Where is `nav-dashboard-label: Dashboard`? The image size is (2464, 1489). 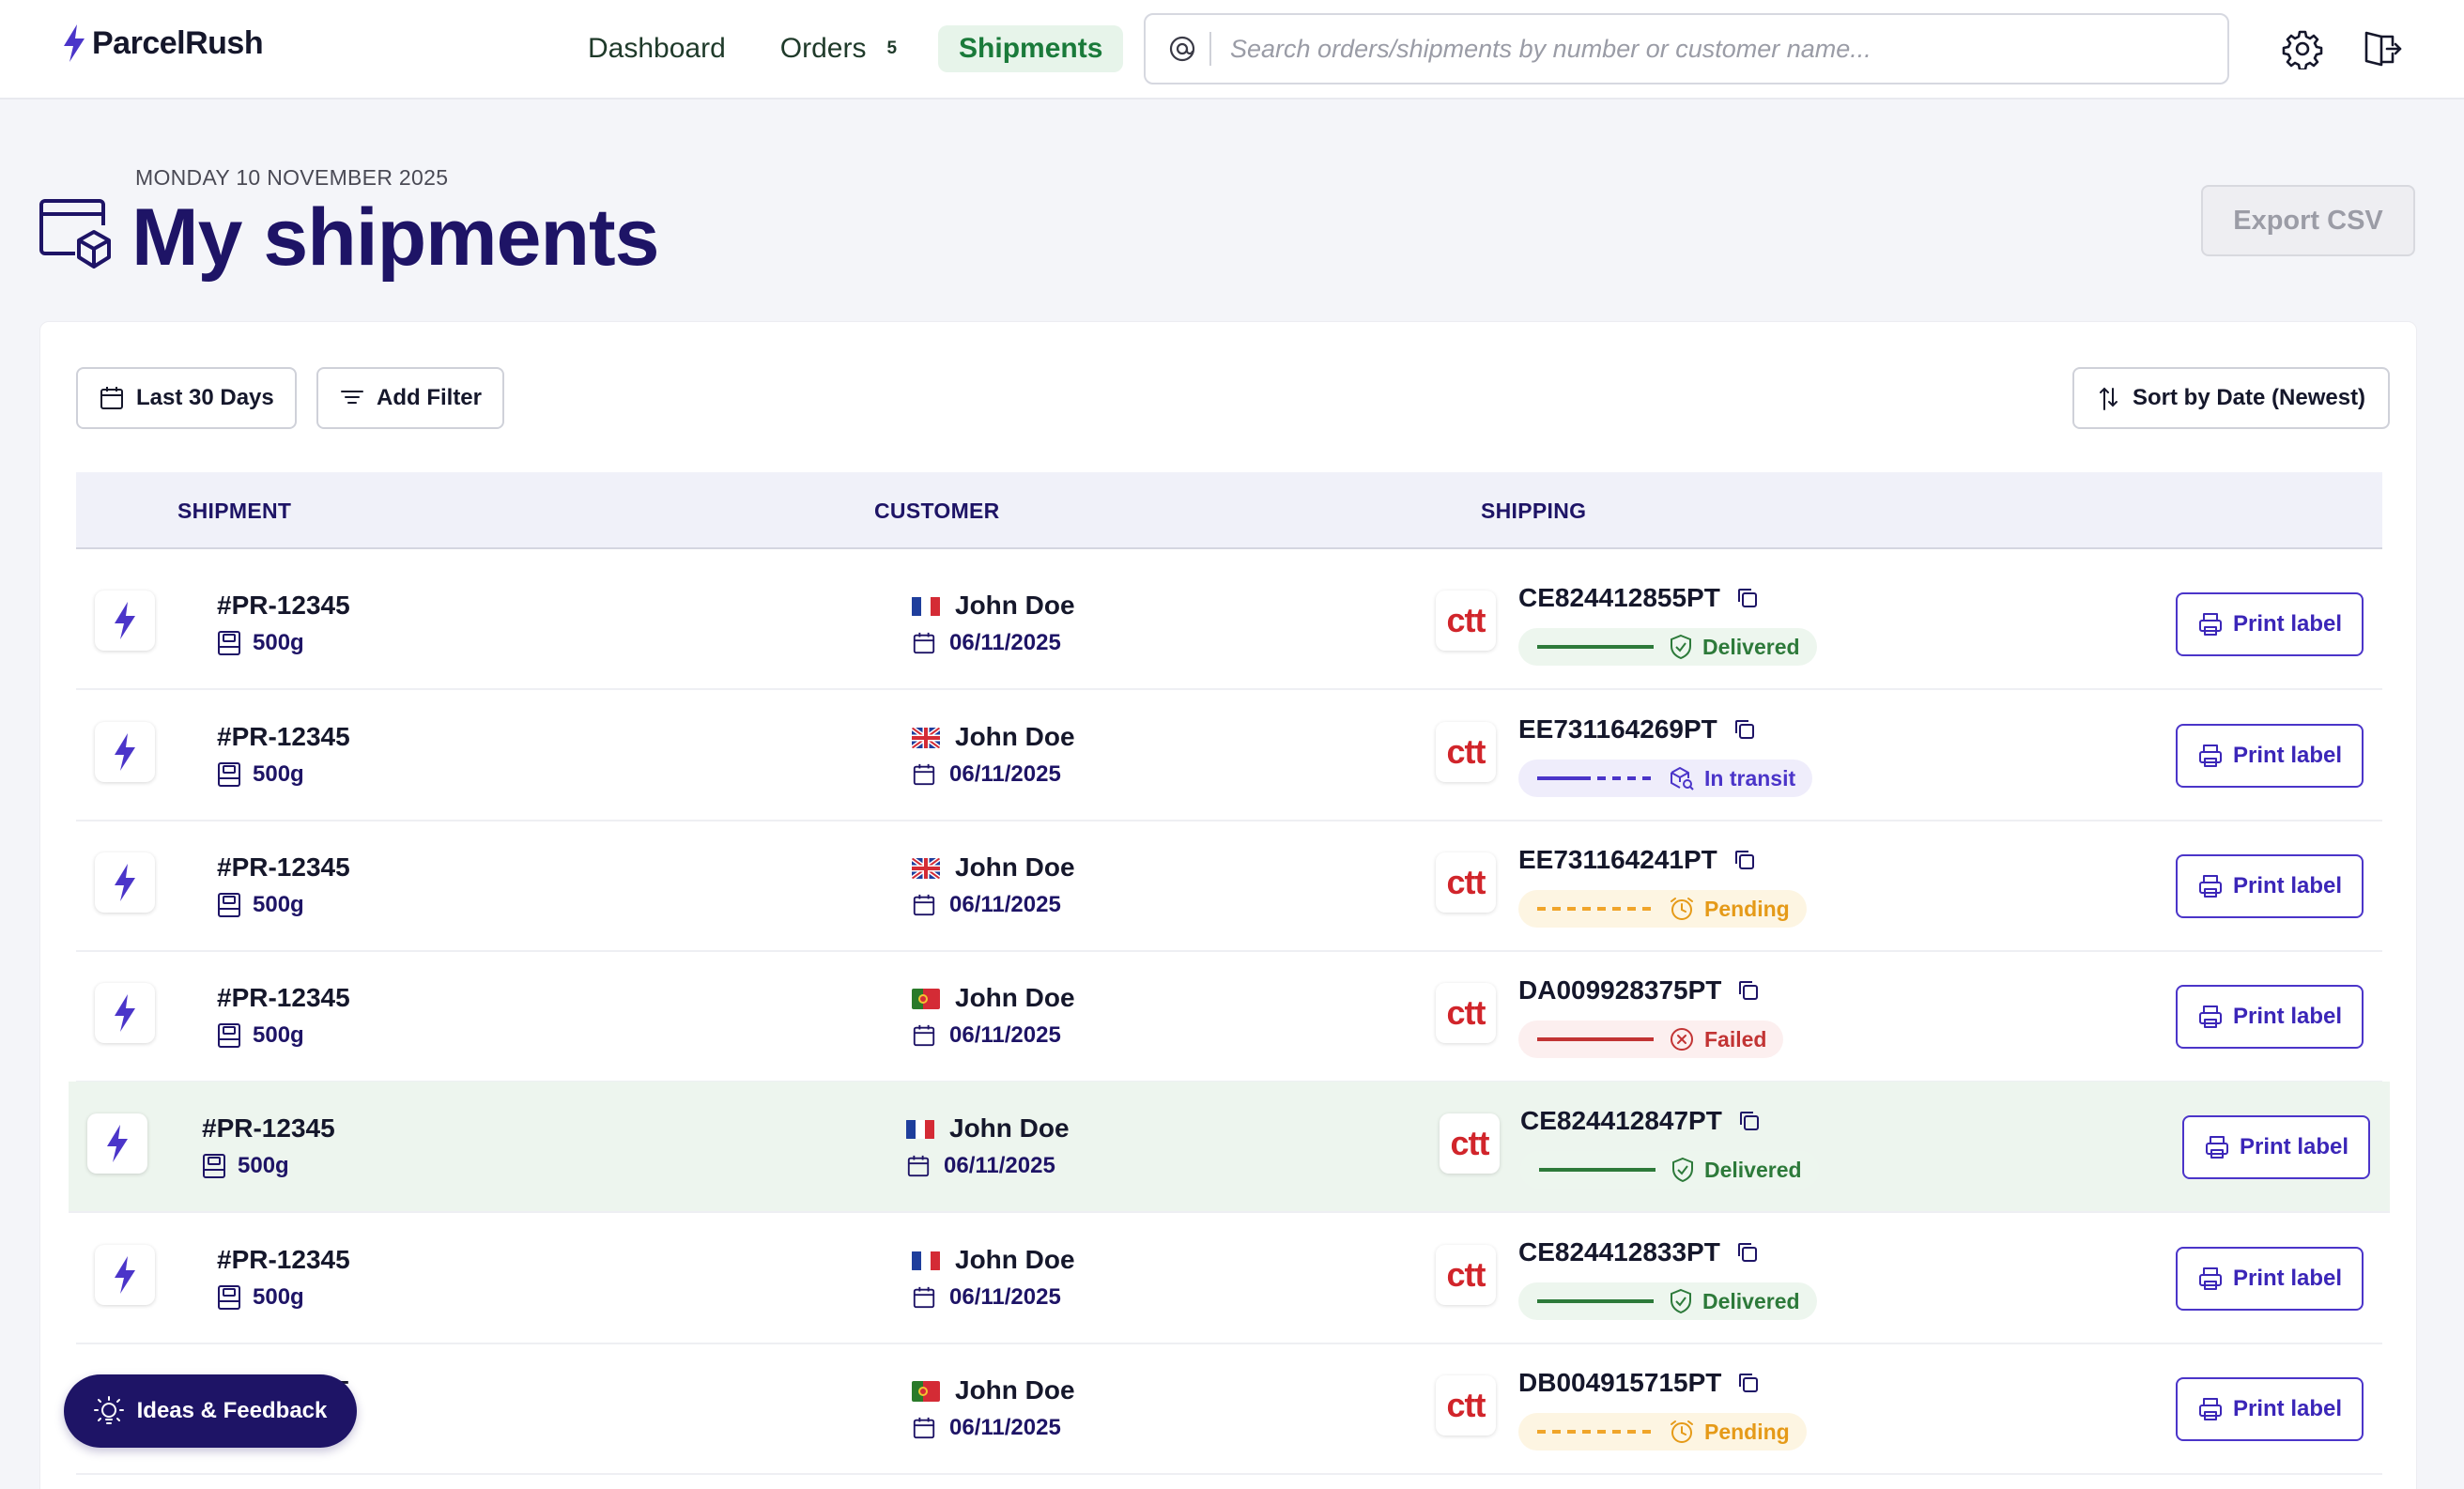
nav-dashboard-label: Dashboard is located at coordinates (657, 48).